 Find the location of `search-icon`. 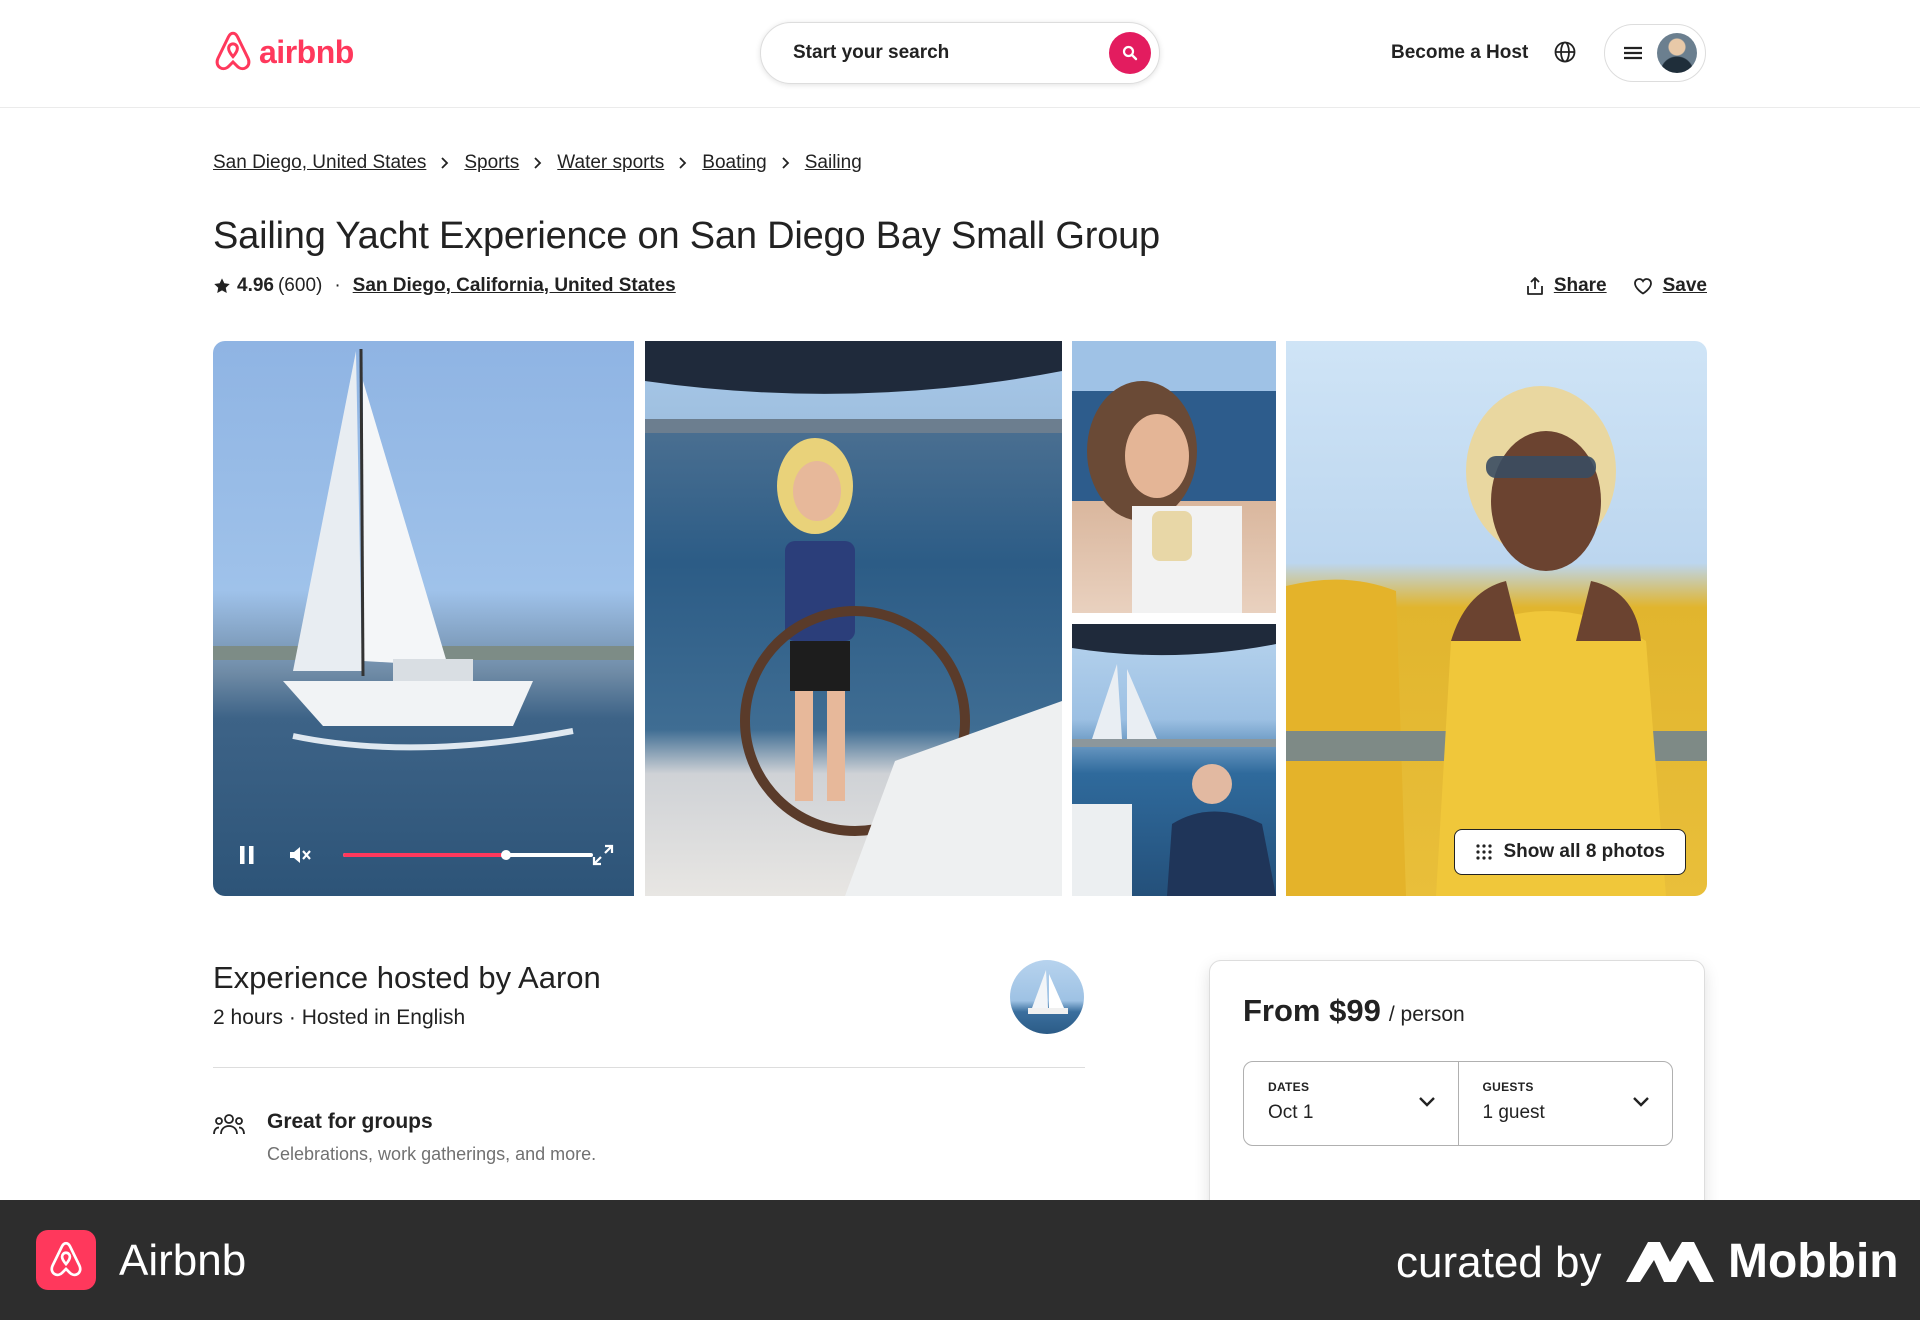

search-icon is located at coordinates (1130, 53).